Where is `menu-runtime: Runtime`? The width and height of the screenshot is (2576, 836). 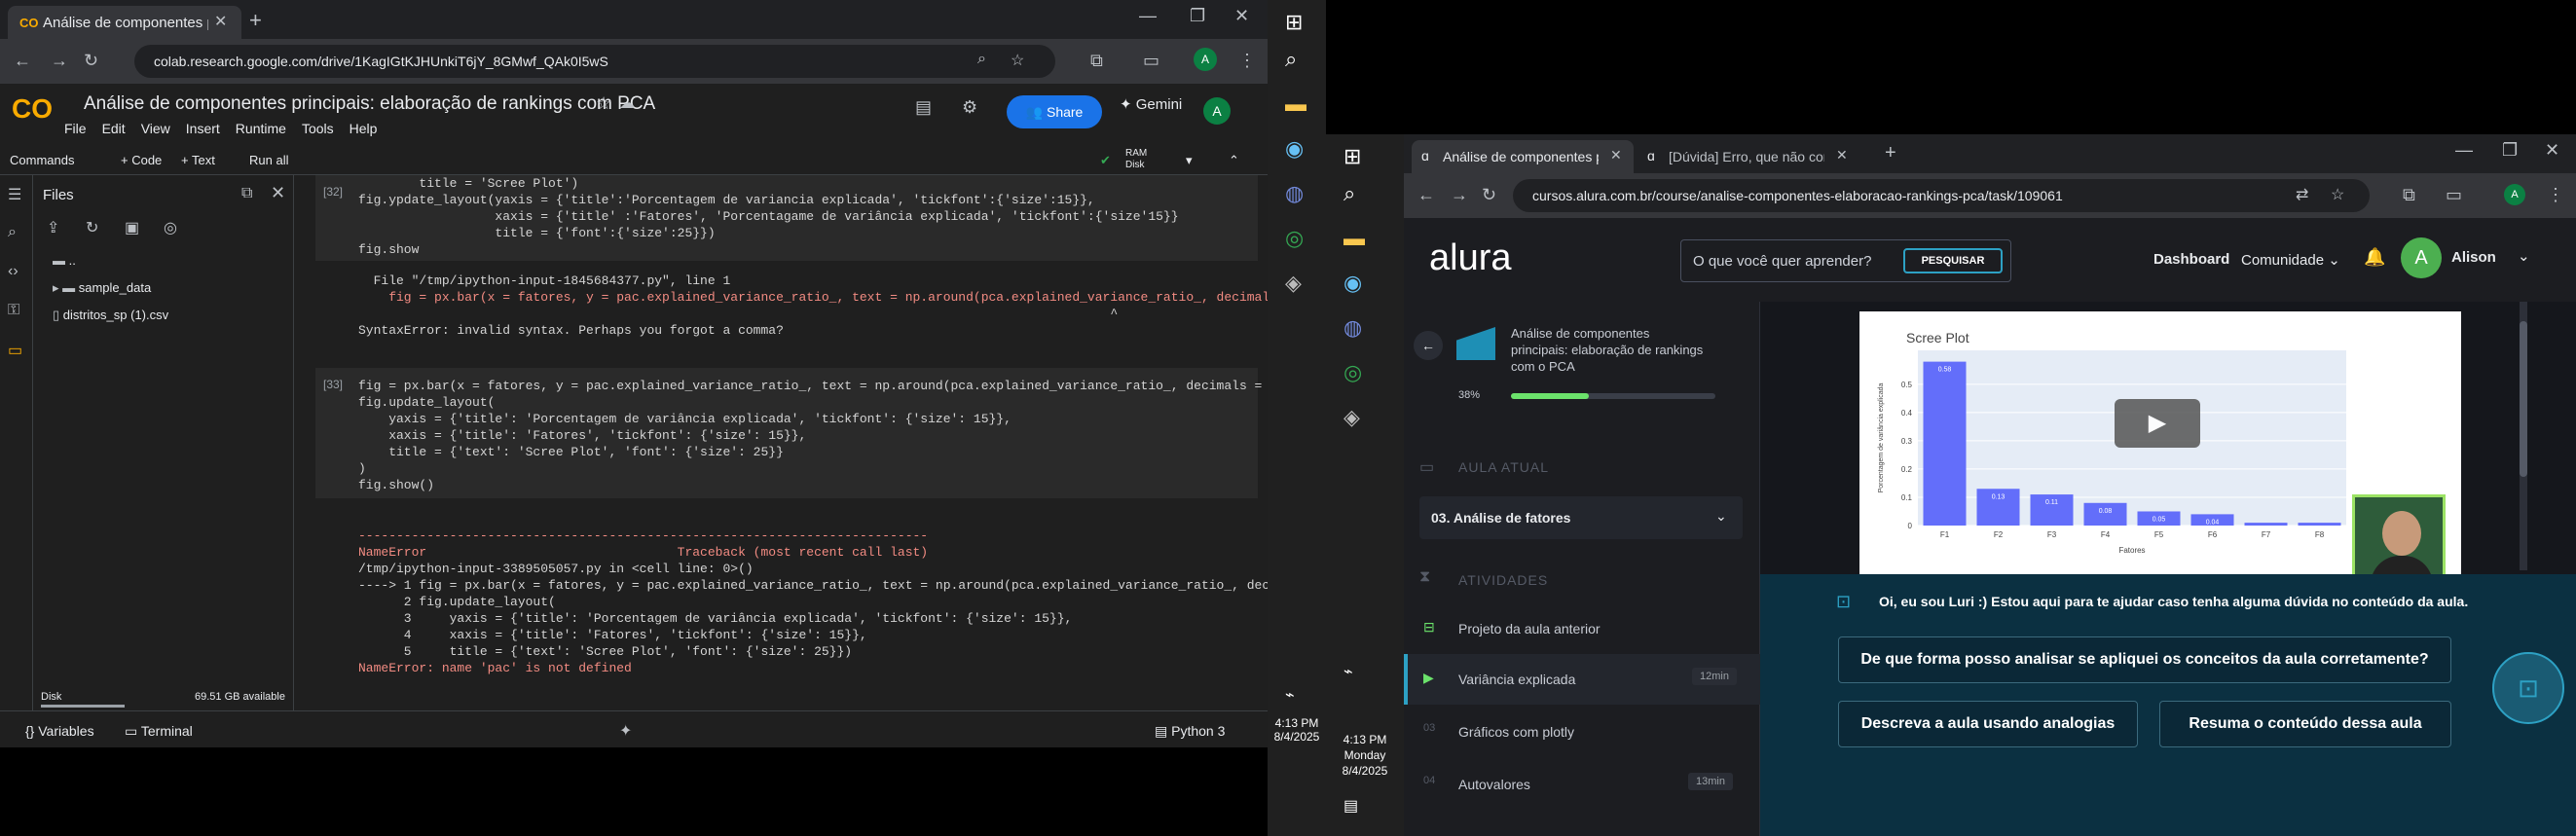 menu-runtime: Runtime is located at coordinates (261, 128).